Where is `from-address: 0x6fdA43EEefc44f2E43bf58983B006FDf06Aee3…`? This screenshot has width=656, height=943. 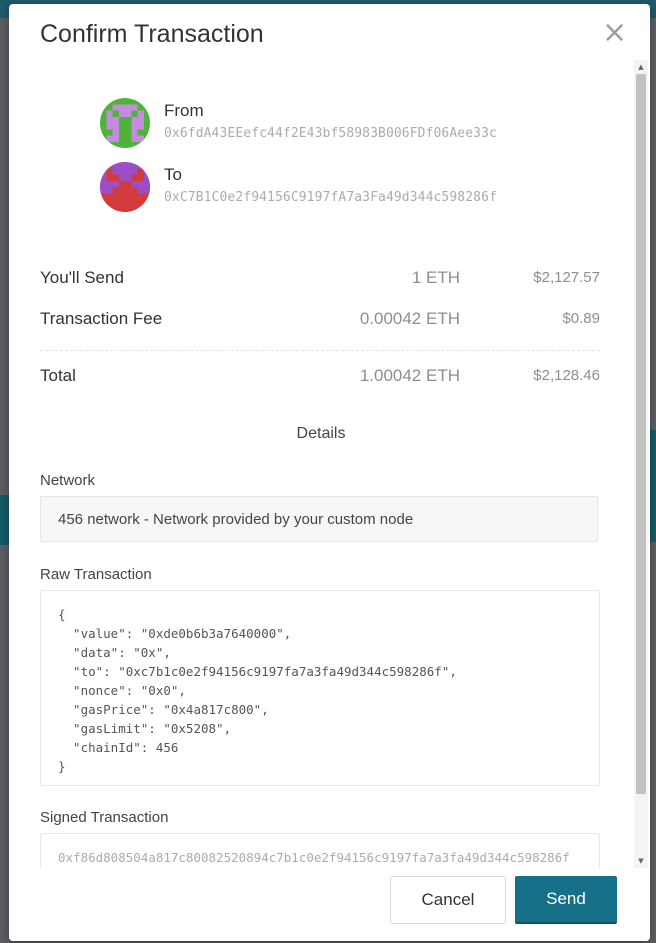 from-address: 0x6fdA43EEefc44f2E43bf58983B006FDf06Aee3… is located at coordinates (330, 133).